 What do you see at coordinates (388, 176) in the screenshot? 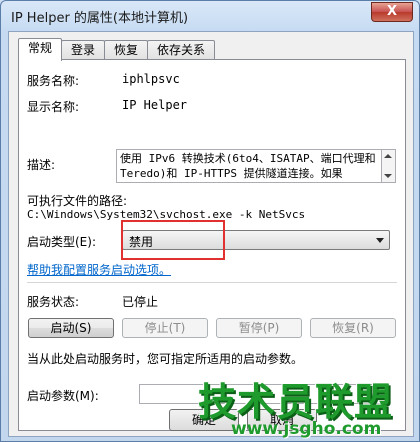
I see `scroll-down-icon` at bounding box center [388, 176].